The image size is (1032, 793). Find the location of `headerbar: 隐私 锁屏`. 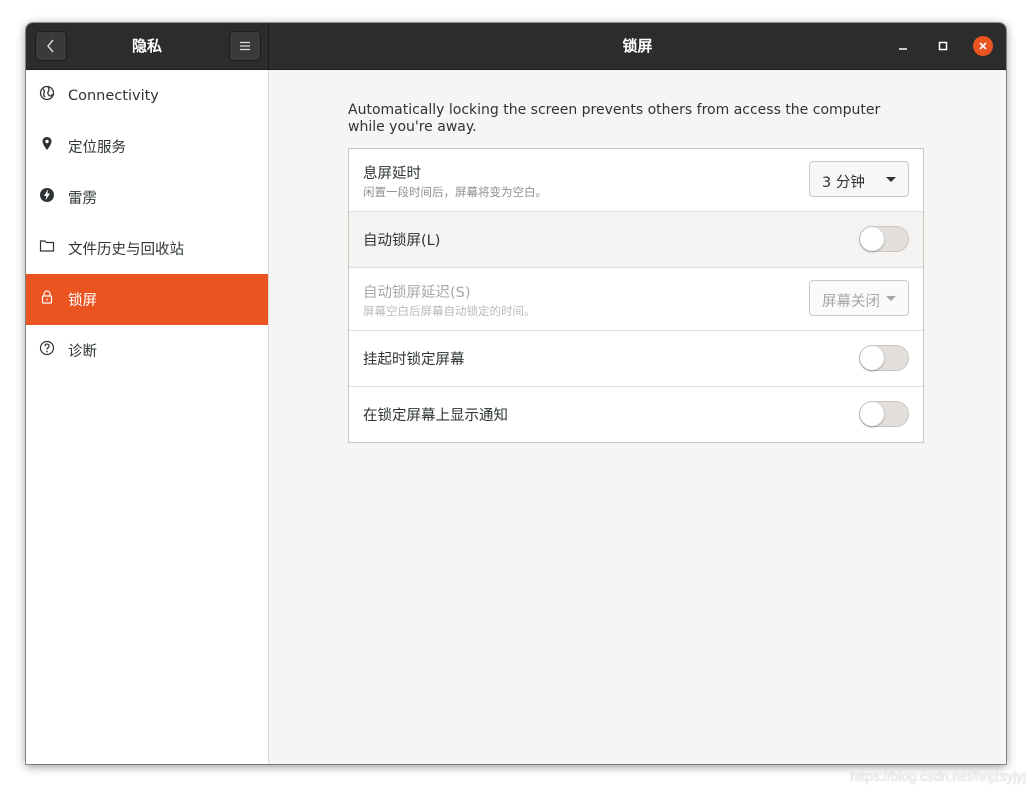

headerbar: 隐私 锁屏 is located at coordinates (516, 46).